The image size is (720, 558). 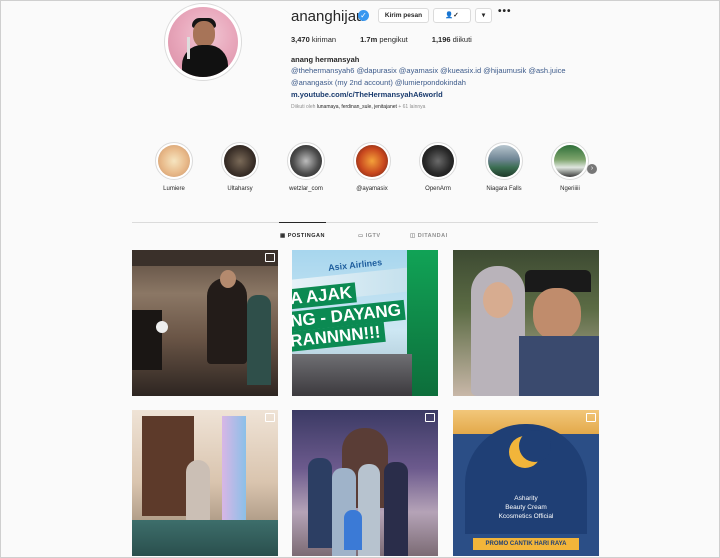 I want to click on post-text-line: Beauty Cream, so click(x=526, y=507).